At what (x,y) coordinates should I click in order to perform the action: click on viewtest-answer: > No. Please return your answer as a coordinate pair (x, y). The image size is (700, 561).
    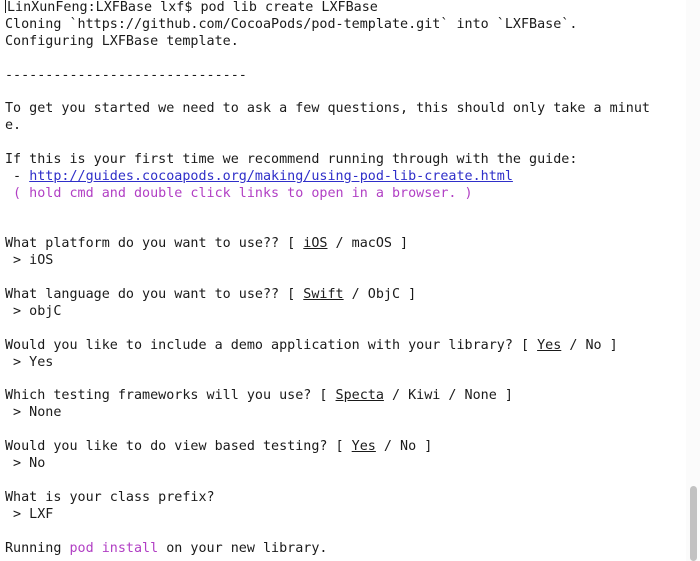
    Looking at the image, I should click on (25, 464).